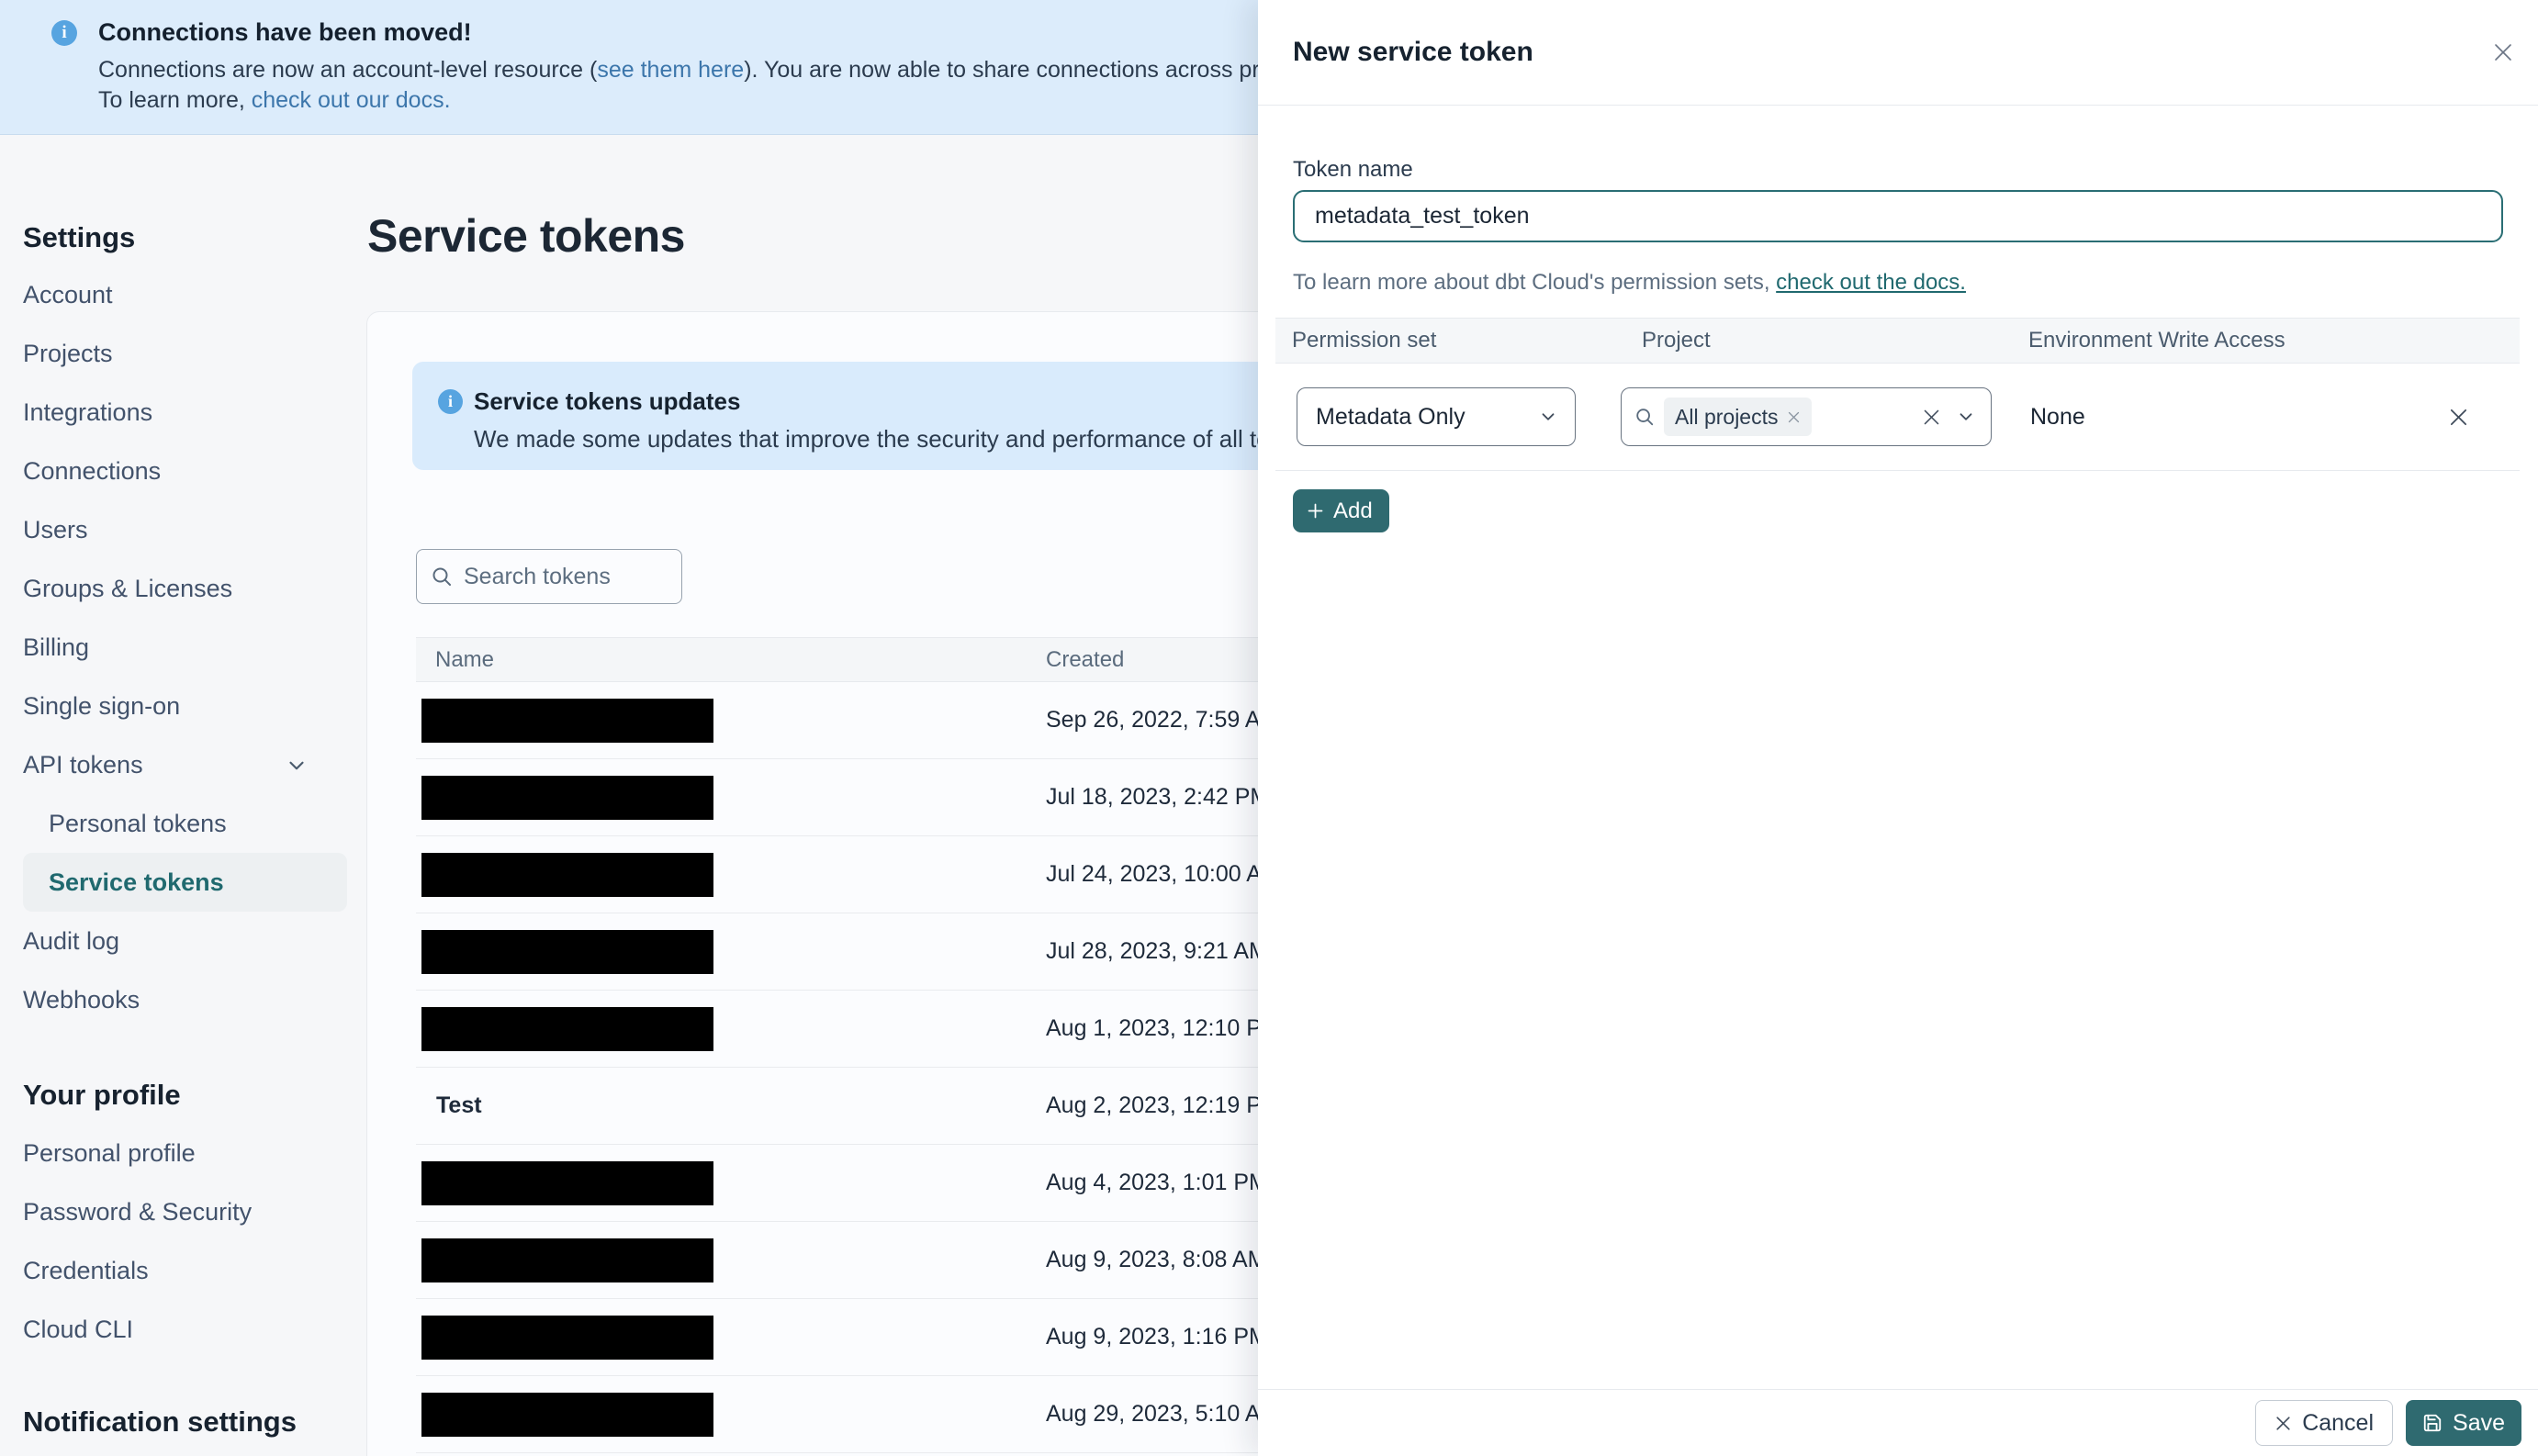  Describe the element at coordinates (1727, 416) in the screenshot. I see `project-chip-label: All projects` at that location.